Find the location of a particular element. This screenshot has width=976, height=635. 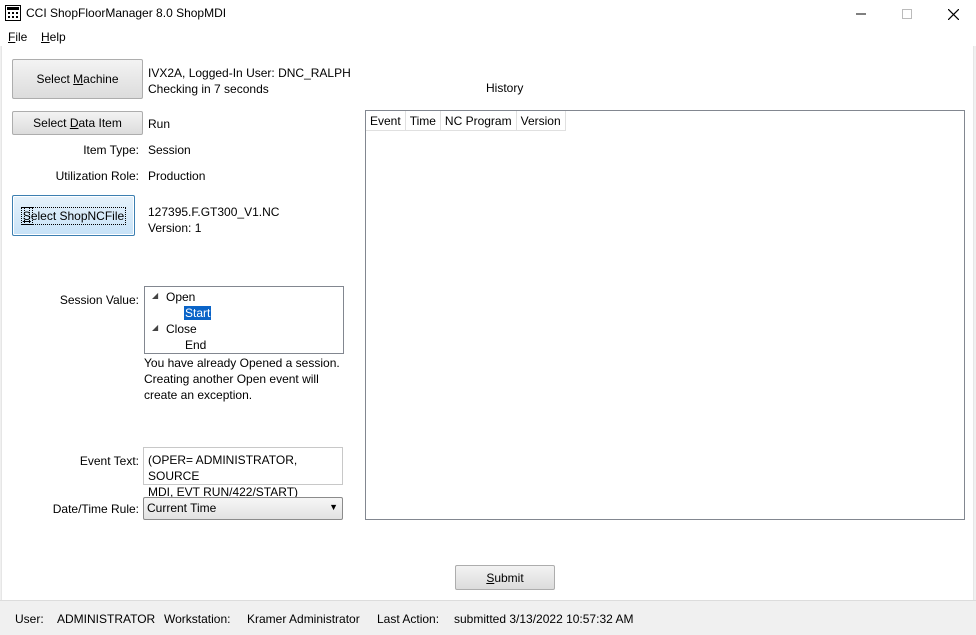

minimize-button is located at coordinates (861, 14).